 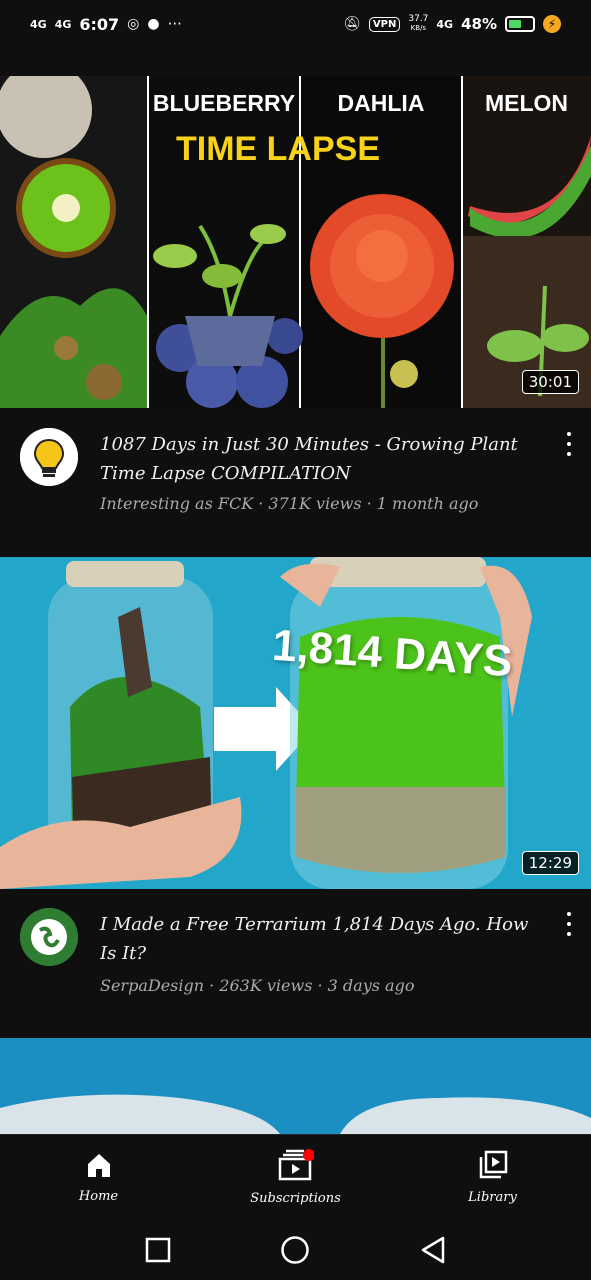 I want to click on battery-percent: 48%, so click(x=479, y=24).